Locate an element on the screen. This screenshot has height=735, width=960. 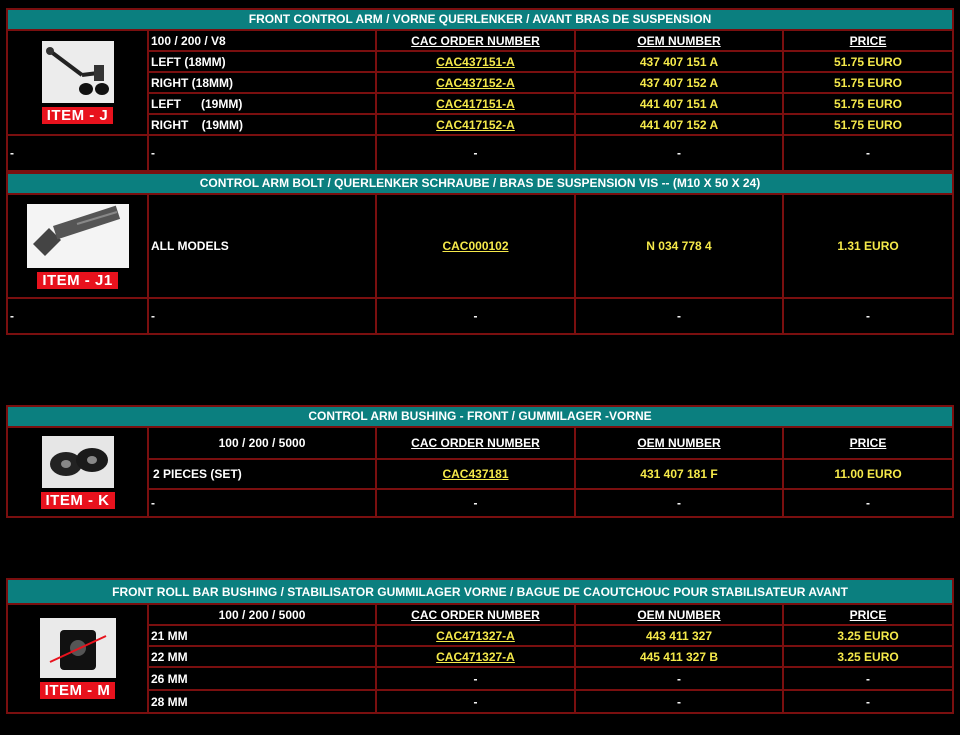
bushing-photo is located at coordinates (77, 461).